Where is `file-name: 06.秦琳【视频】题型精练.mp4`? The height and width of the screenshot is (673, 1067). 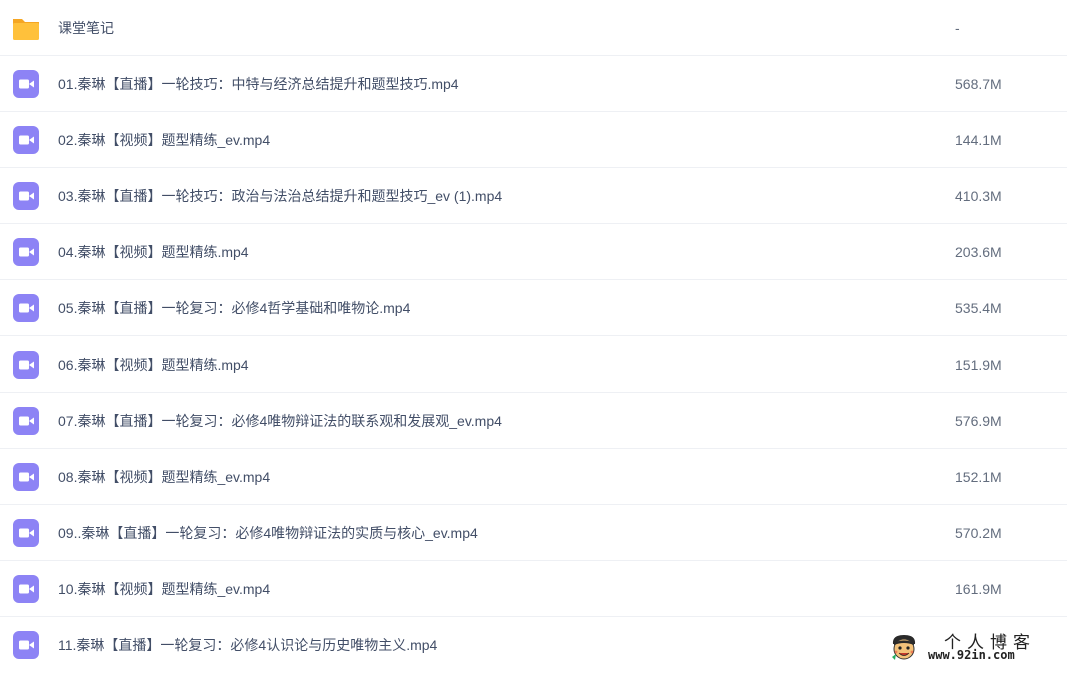
file-name: 06.秦琳【视频】题型精练.mp4 is located at coordinates (153, 365).